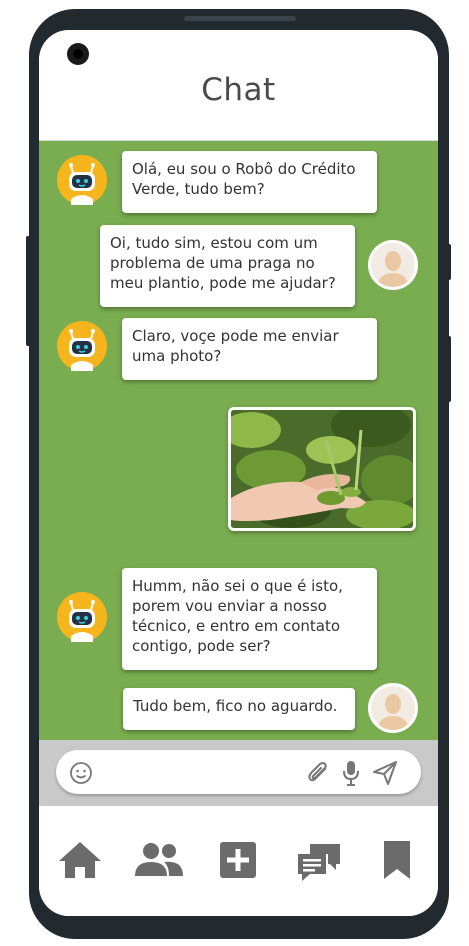 This screenshot has width=469, height=946. I want to click on add-square-icon, so click(238, 860).